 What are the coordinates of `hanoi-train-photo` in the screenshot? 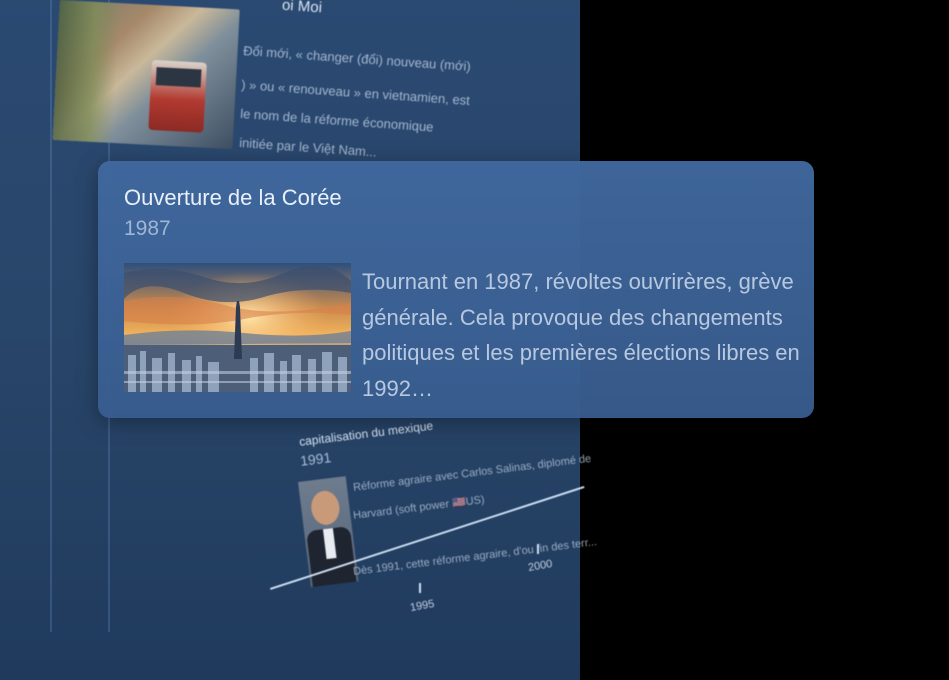 It's located at (146, 75).